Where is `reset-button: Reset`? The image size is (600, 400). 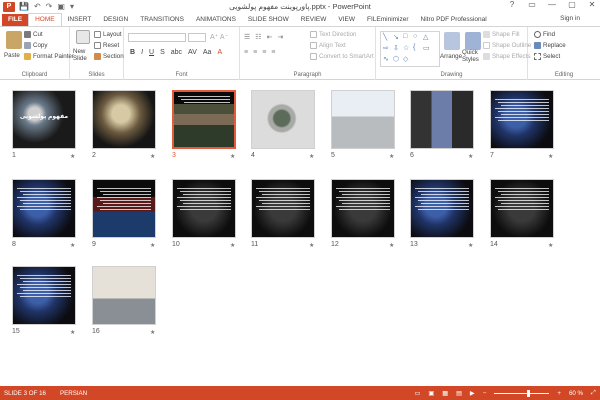 reset-button: Reset is located at coordinates (106, 45).